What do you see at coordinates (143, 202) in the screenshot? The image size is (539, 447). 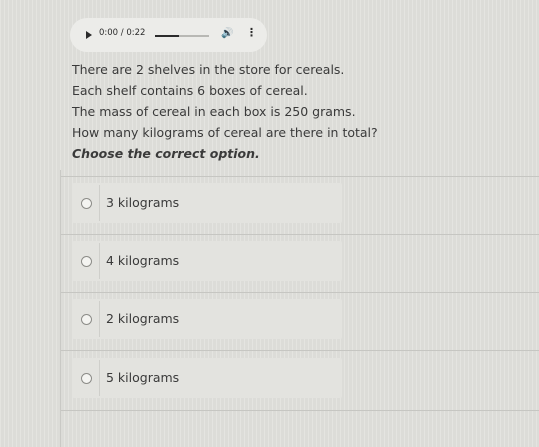 I see `option-label: 3 kilograms` at bounding box center [143, 202].